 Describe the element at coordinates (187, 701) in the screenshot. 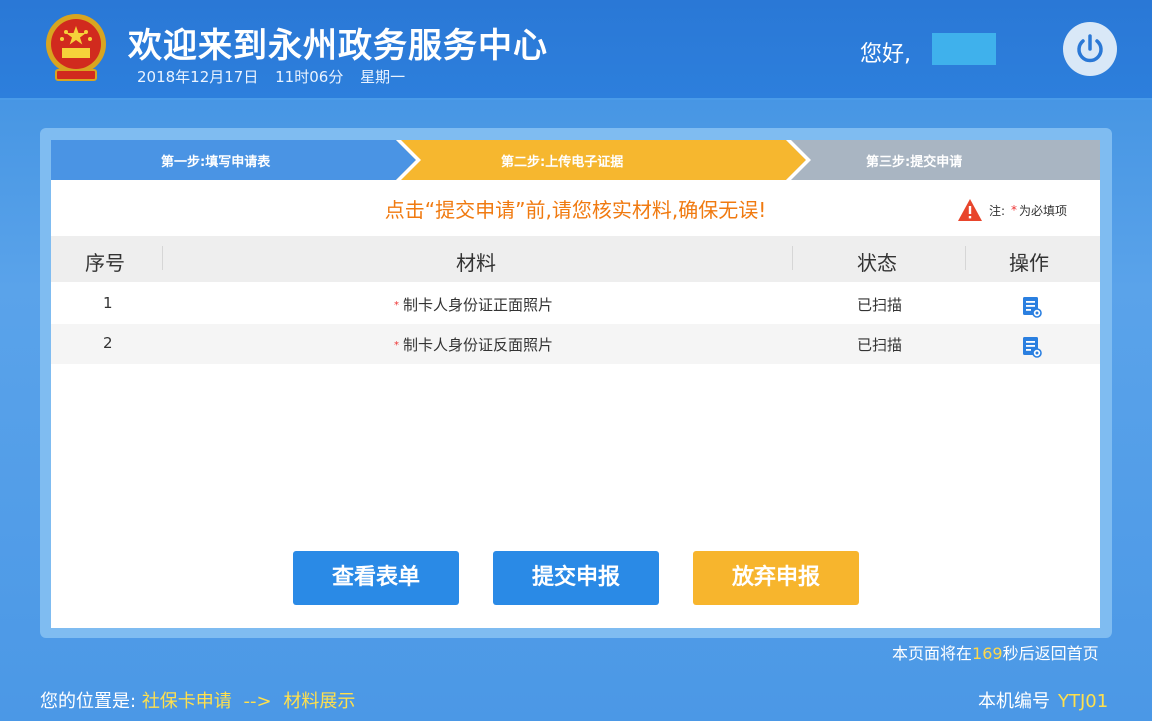

I see `breadcrumb-social-card: 社保卡申请` at that location.